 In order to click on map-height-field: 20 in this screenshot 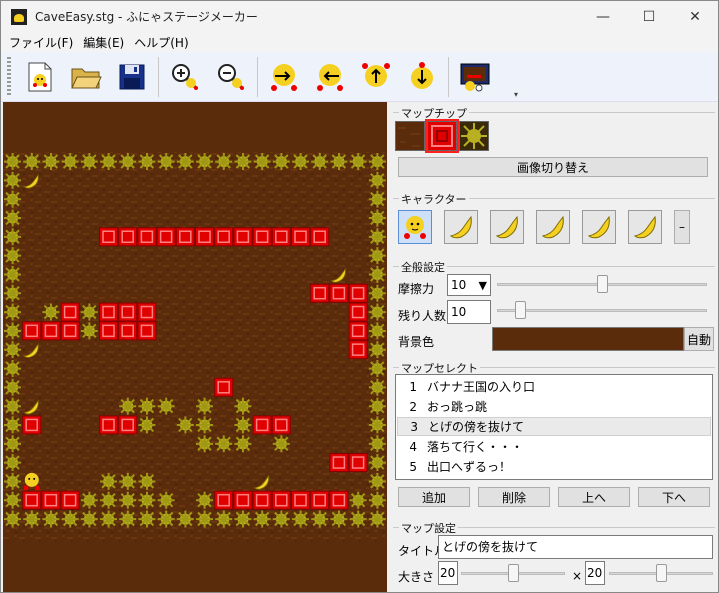, I will do `click(595, 573)`.